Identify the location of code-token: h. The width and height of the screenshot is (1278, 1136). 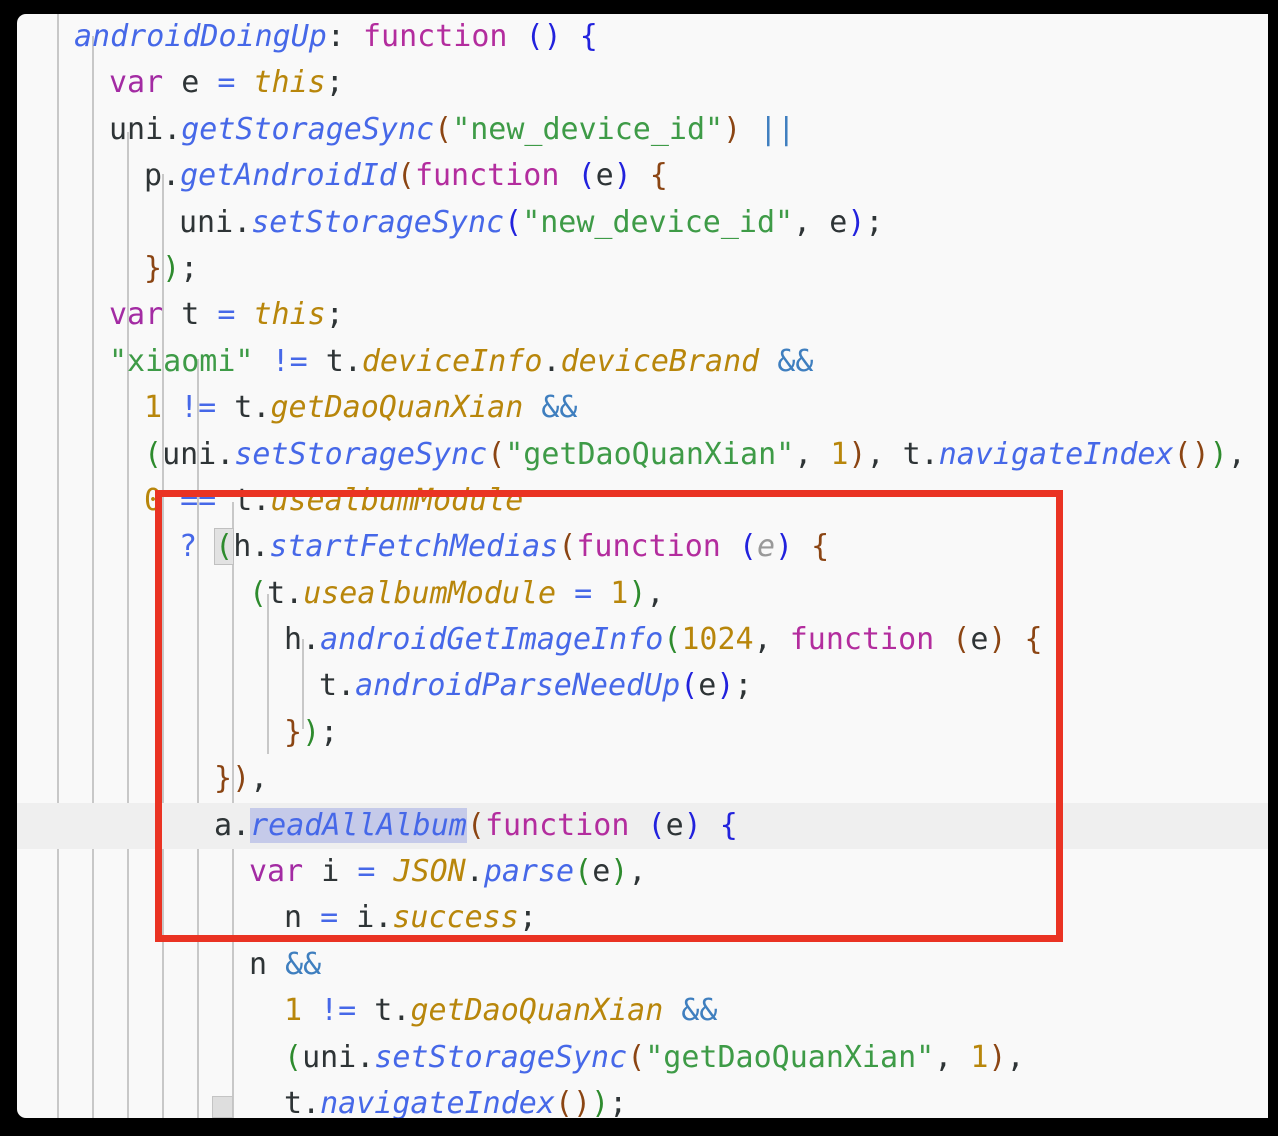
(293, 640).